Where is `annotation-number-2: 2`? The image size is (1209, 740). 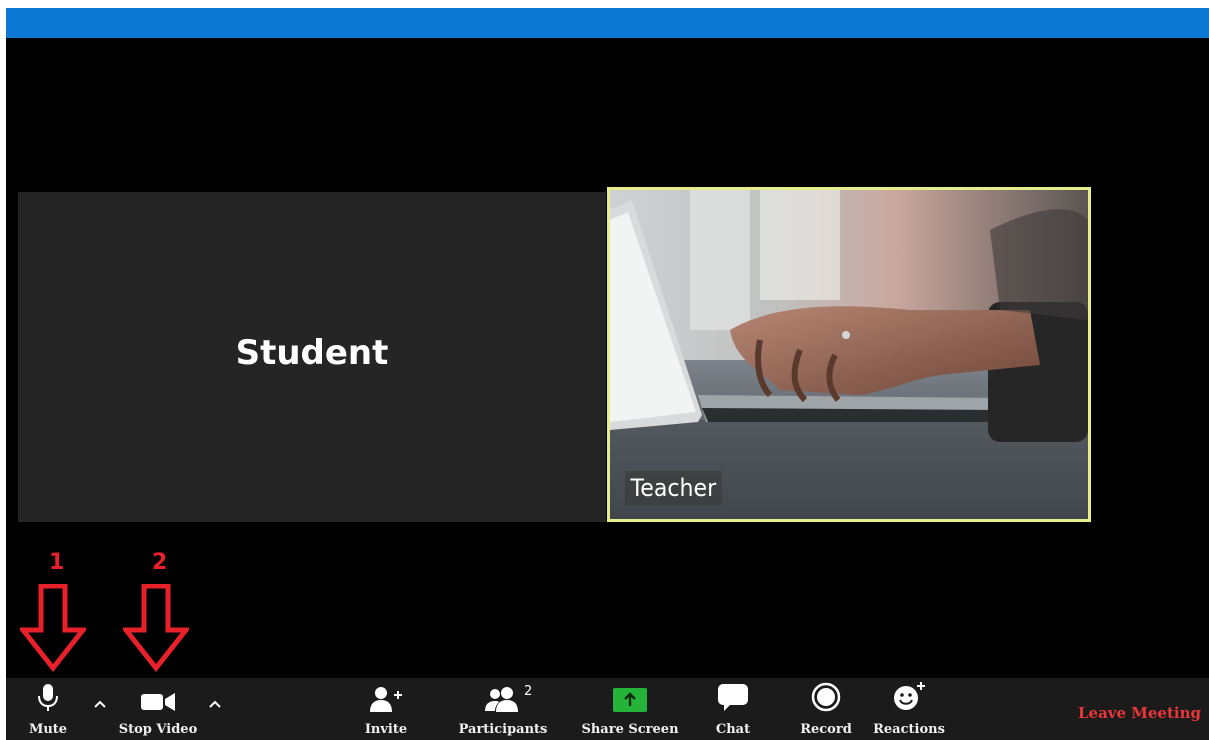
annotation-number-2: 2 is located at coordinates (160, 562).